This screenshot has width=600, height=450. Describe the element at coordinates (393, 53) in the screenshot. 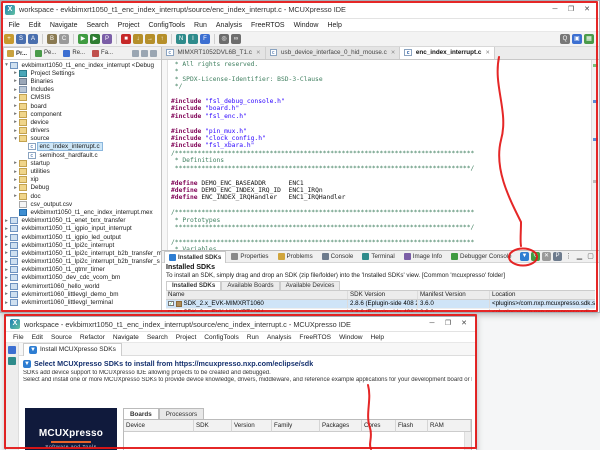

I see `close-tab-icon: ✕` at that location.